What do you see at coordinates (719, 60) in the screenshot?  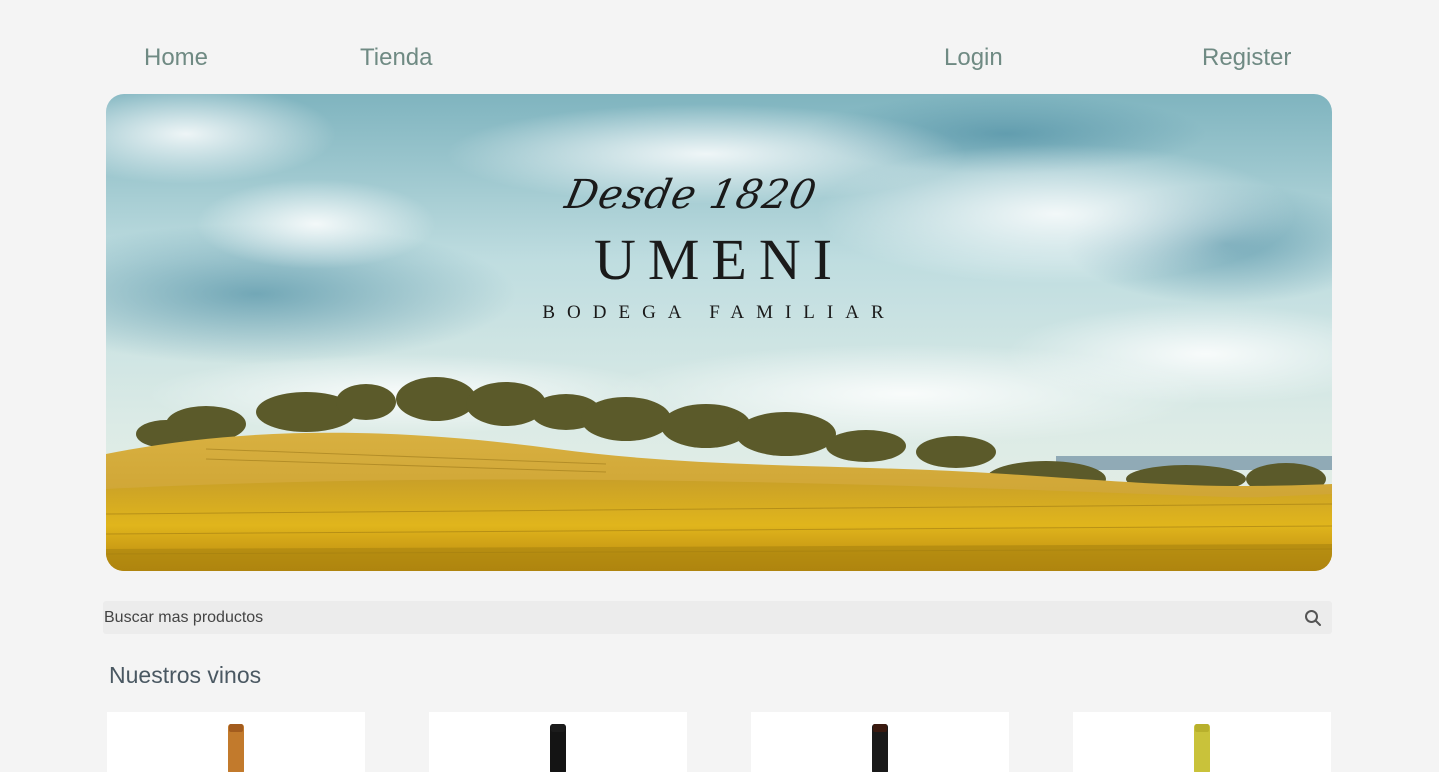 I see `top-nav: Home Tienda Login Register` at bounding box center [719, 60].